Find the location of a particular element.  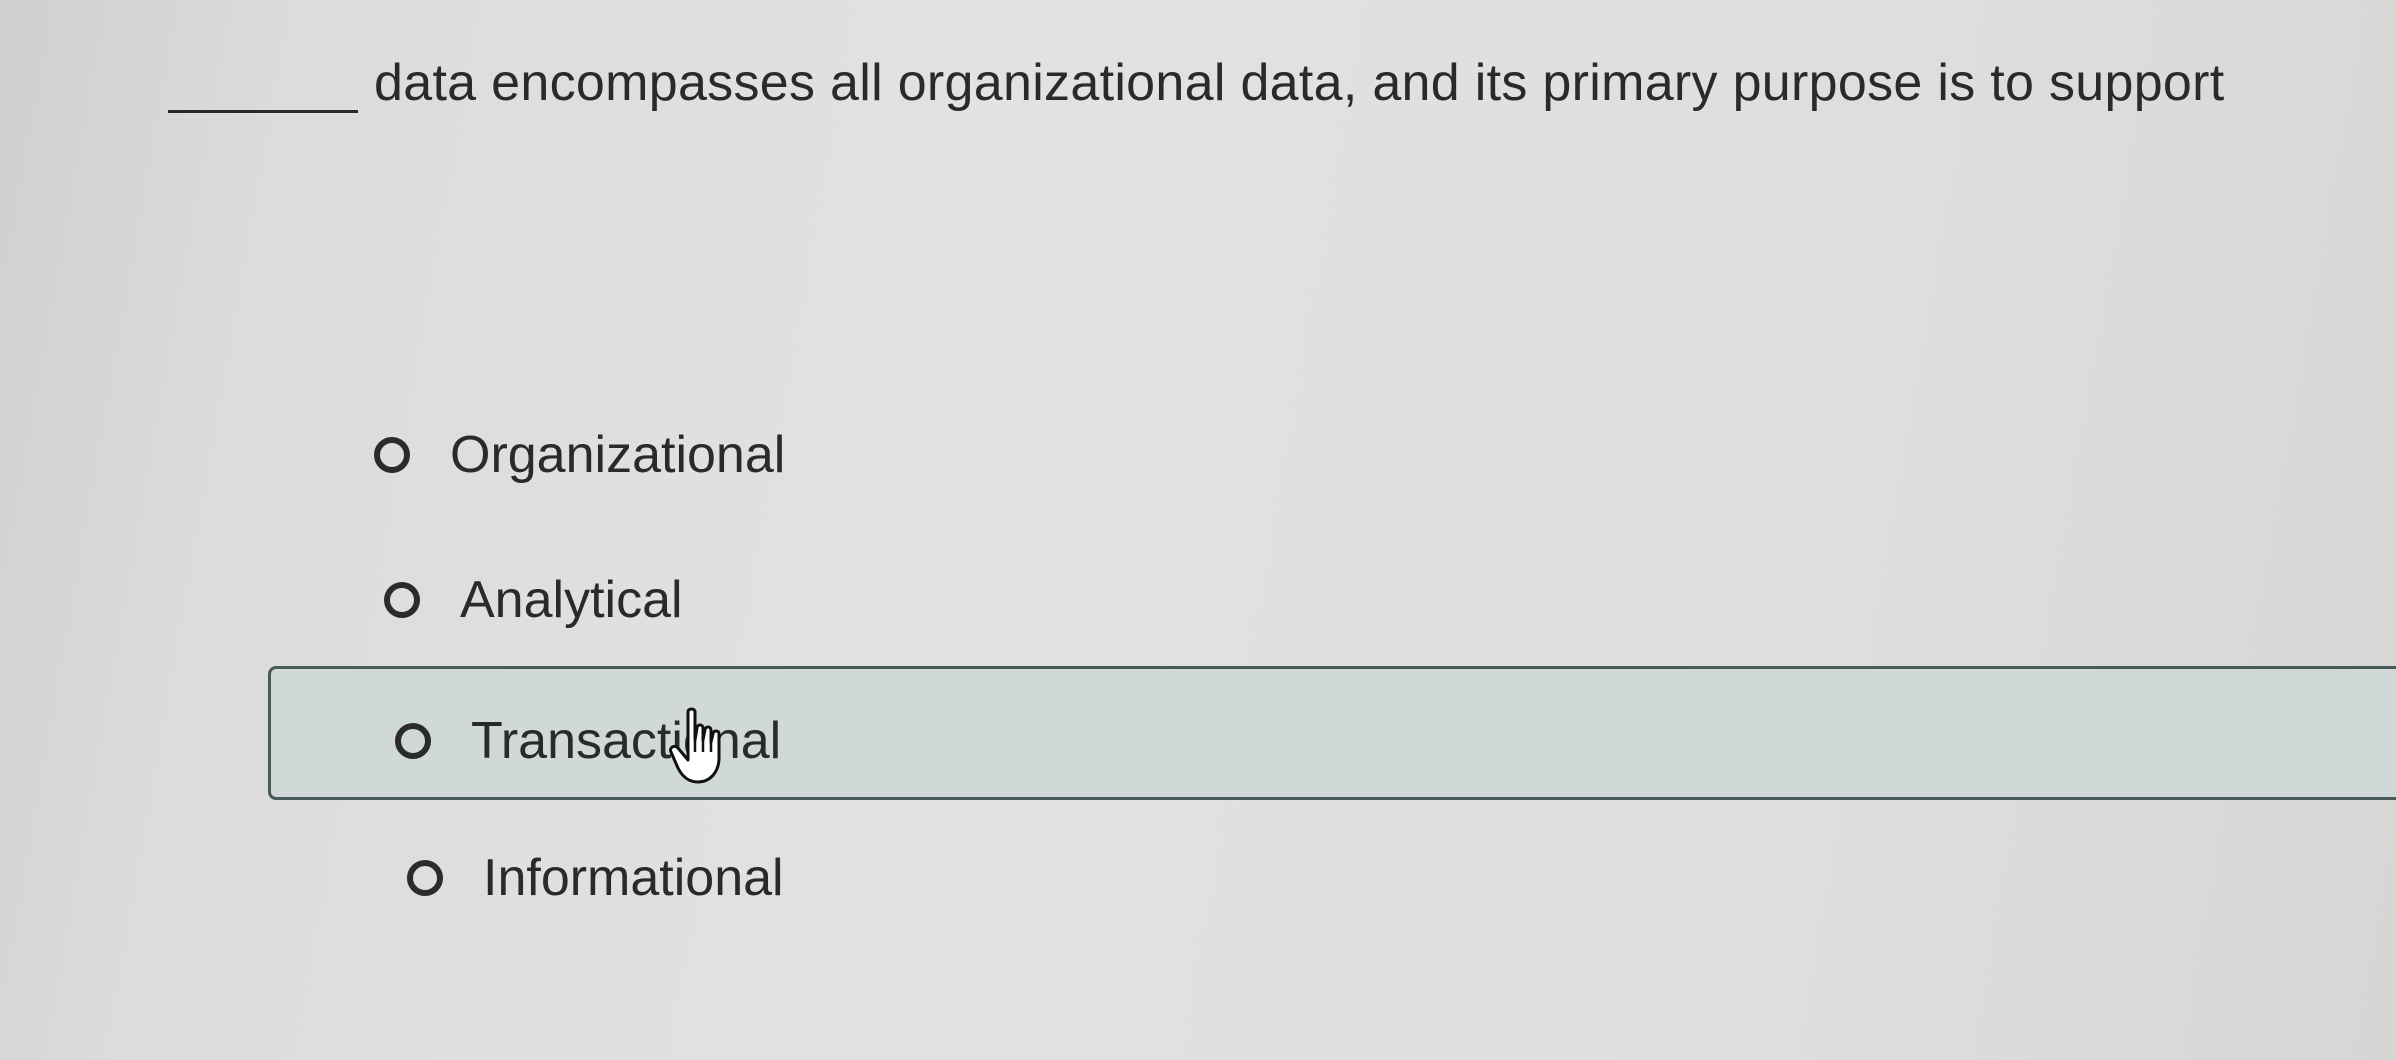

option-label: Informational is located at coordinates (633, 878).